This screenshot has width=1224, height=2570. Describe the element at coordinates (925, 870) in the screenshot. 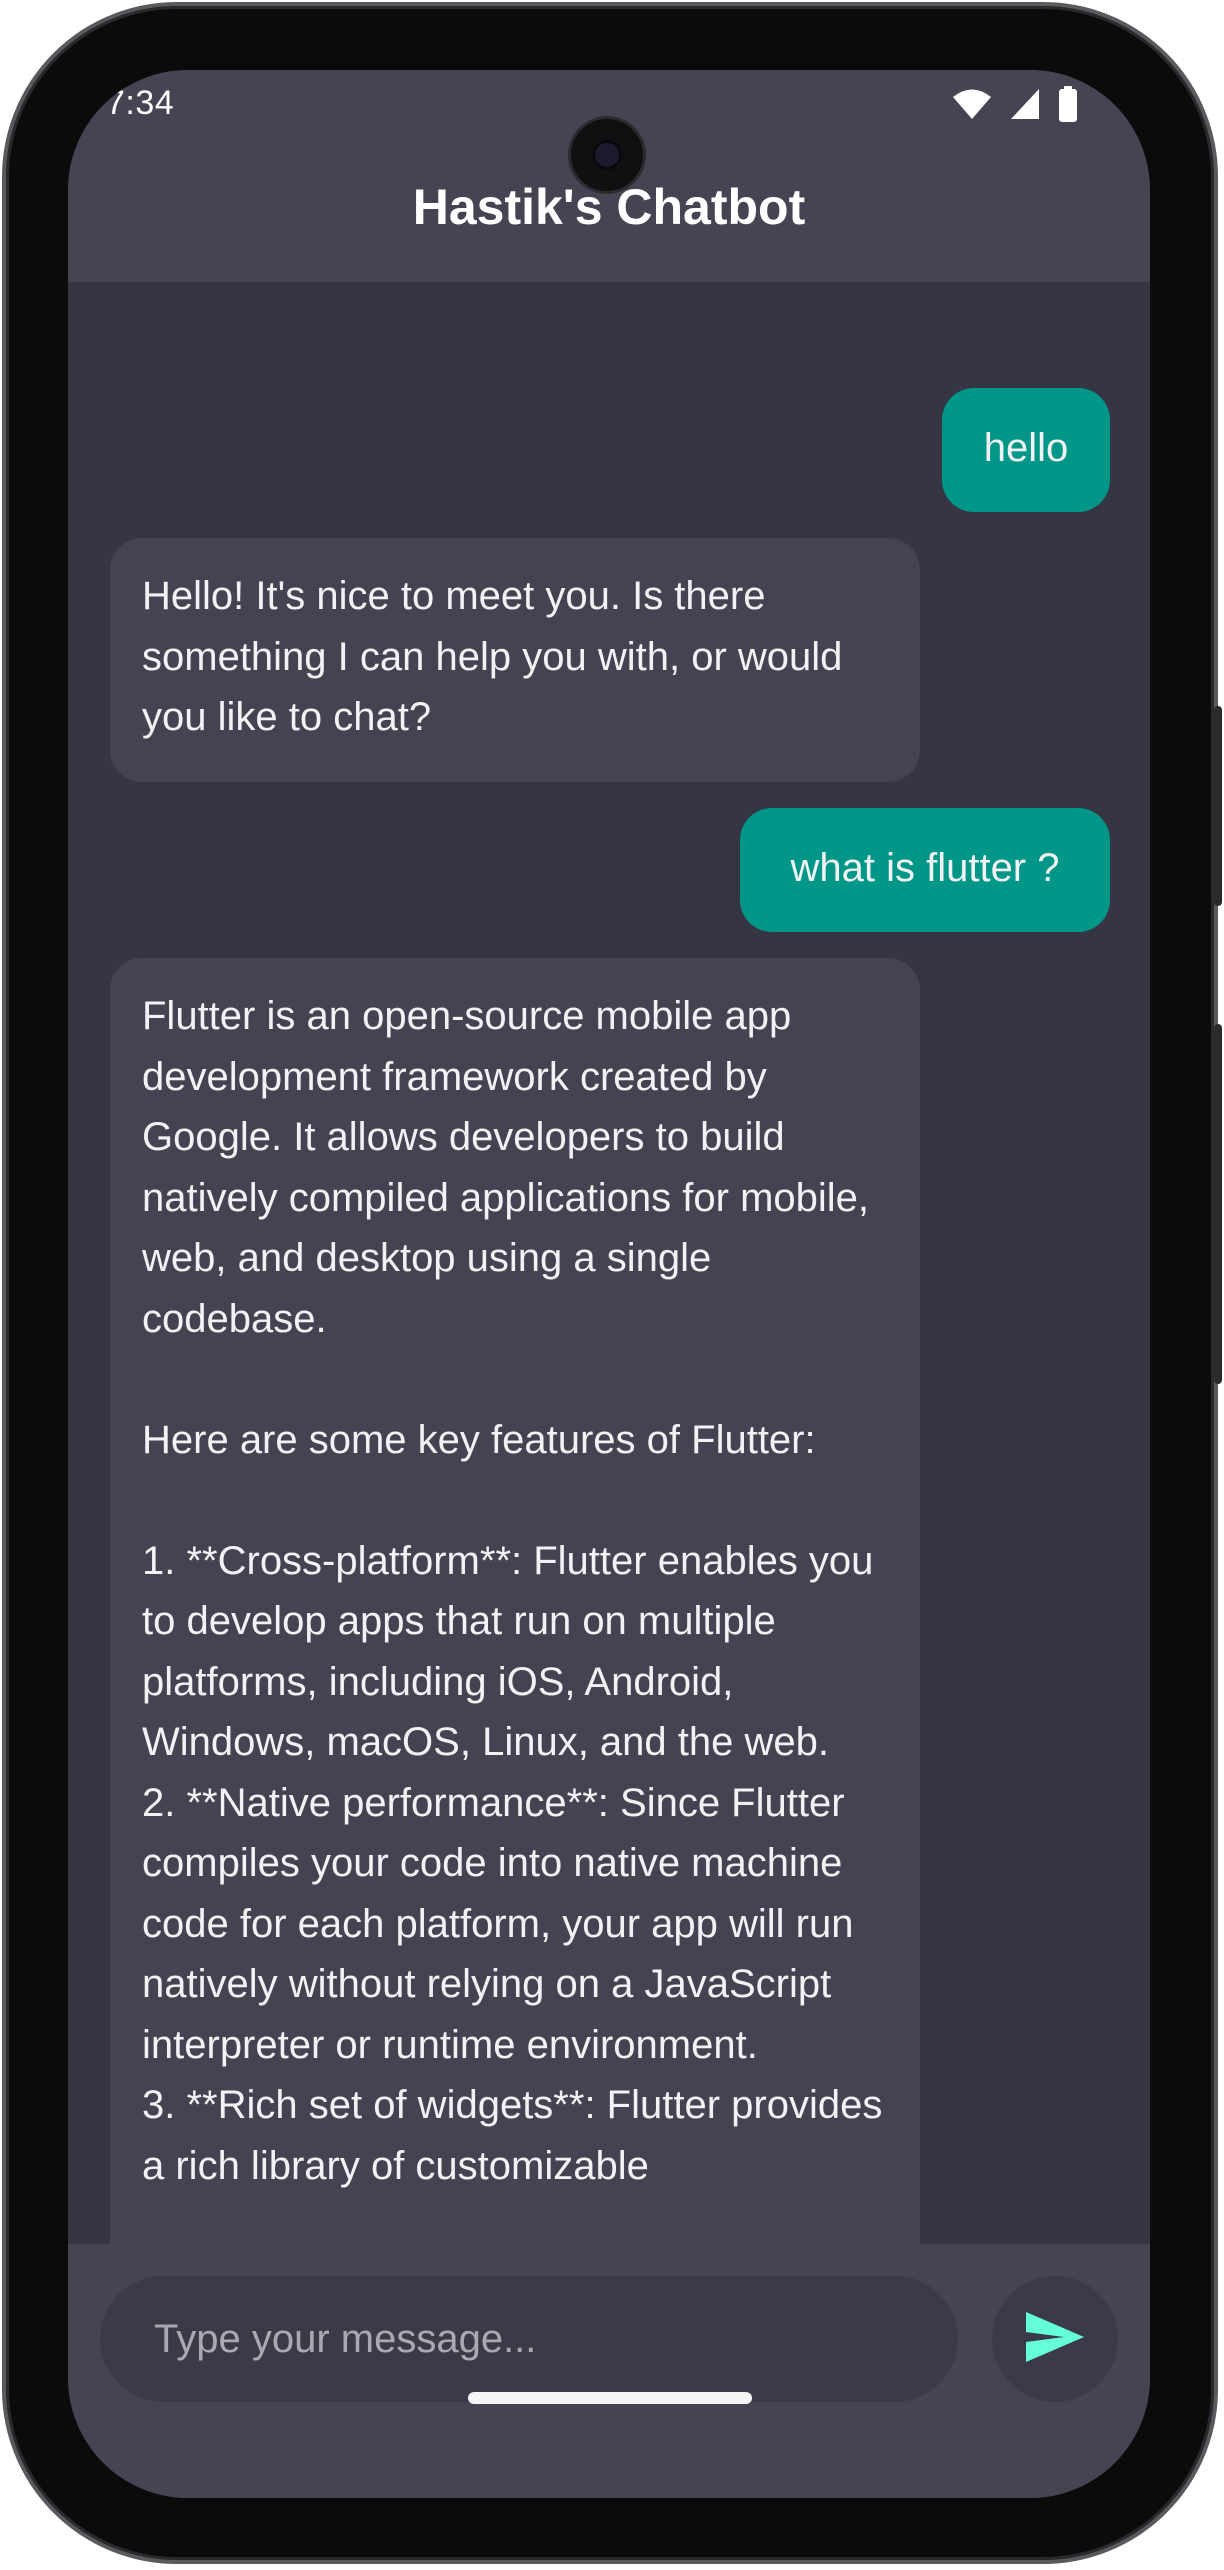

I see `user-message: what is flutter ?` at that location.